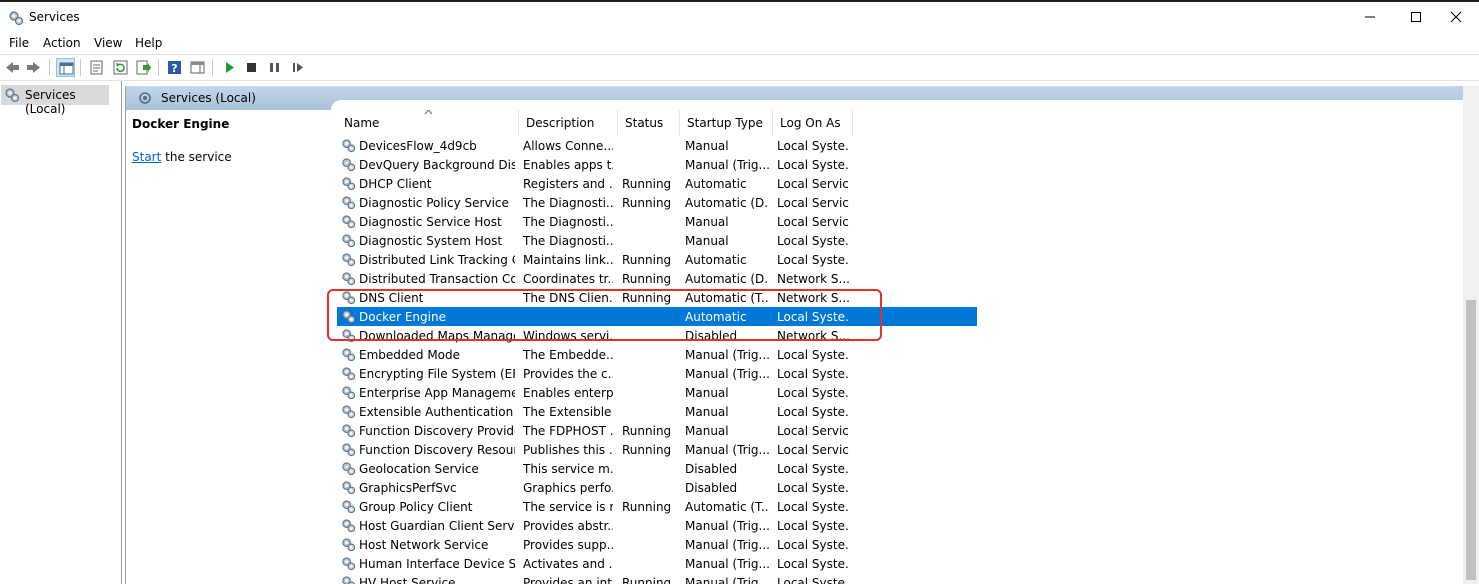 This screenshot has width=1479, height=584. Describe the element at coordinates (65, 67) in the screenshot. I see `show-hide-console-tree-button` at that location.